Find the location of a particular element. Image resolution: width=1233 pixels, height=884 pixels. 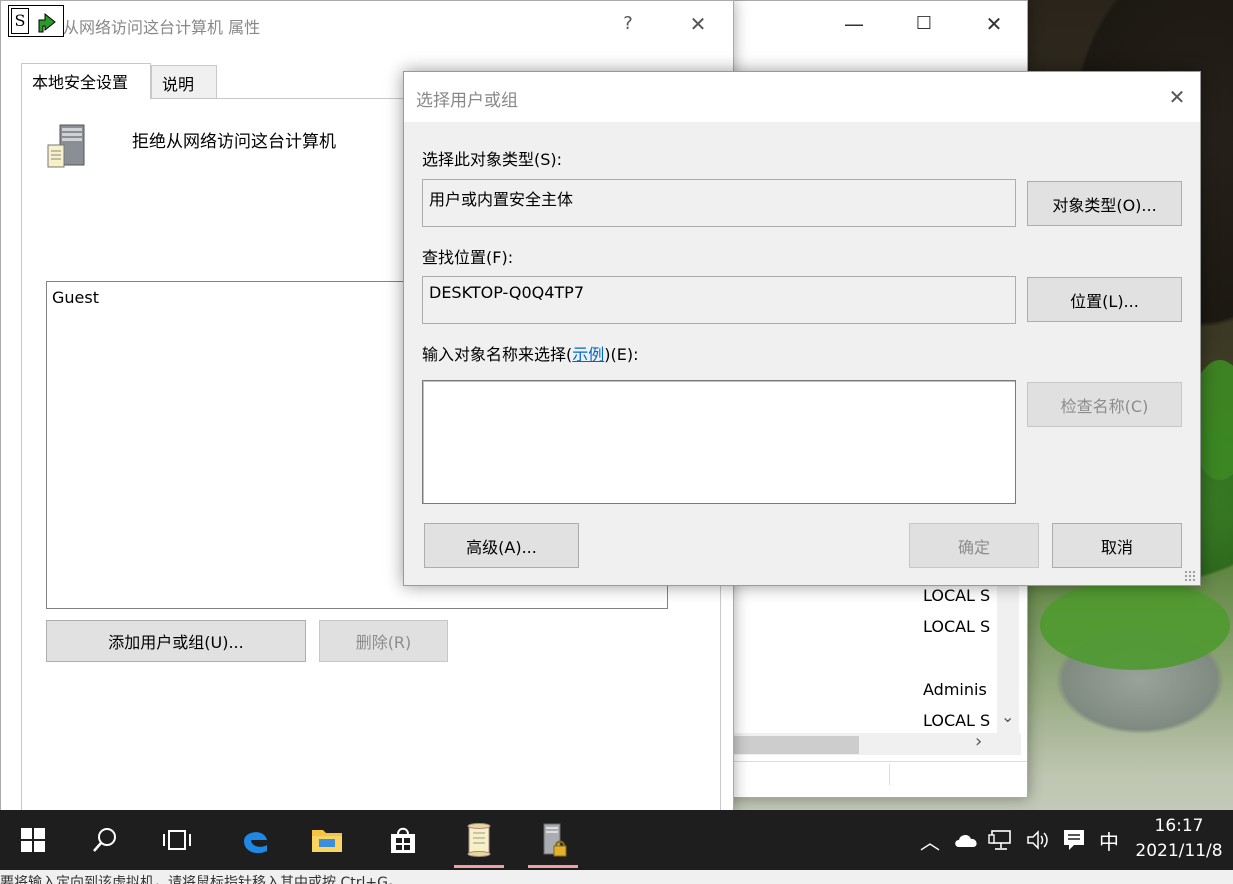

minimize-button: — is located at coordinates (854, 24).